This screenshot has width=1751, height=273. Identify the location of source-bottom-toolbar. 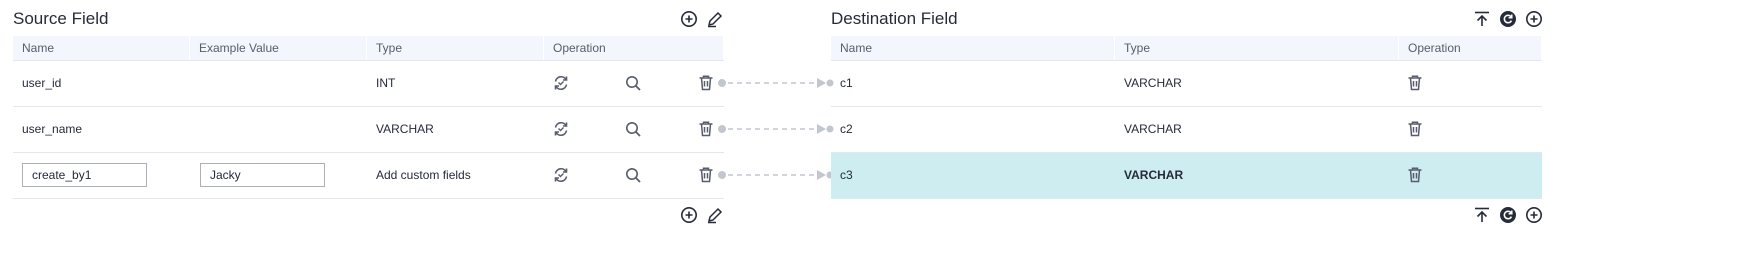
(702, 215).